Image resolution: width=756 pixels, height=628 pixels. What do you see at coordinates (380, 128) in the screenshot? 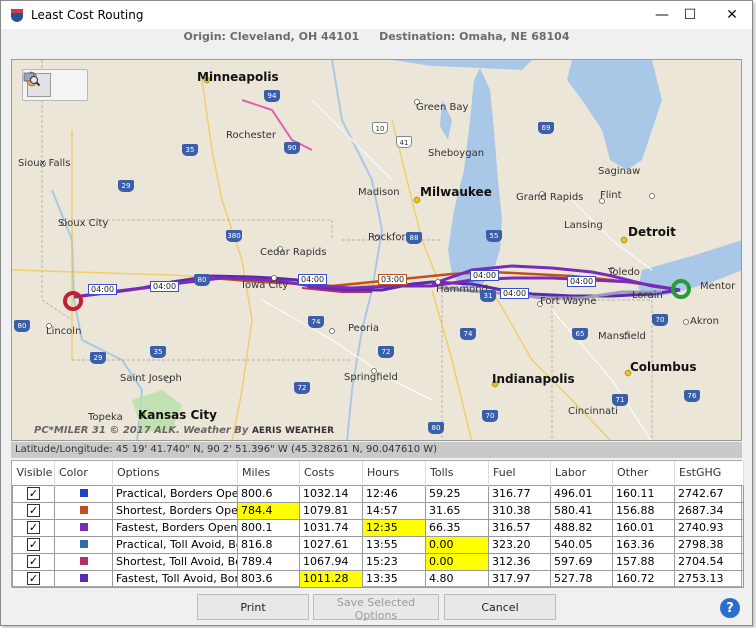
I see `us-route-shield: 10` at bounding box center [380, 128].